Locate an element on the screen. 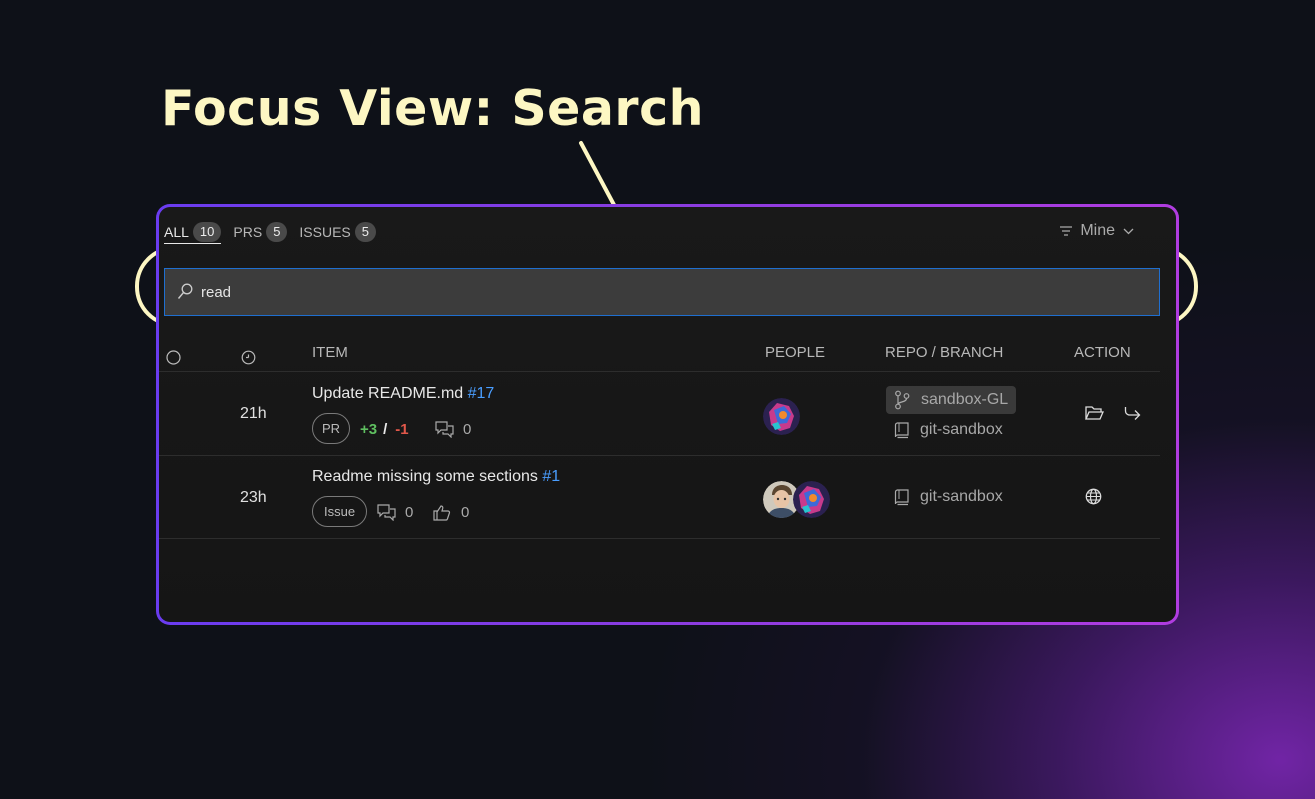  globe-icon is located at coordinates (1093, 496).